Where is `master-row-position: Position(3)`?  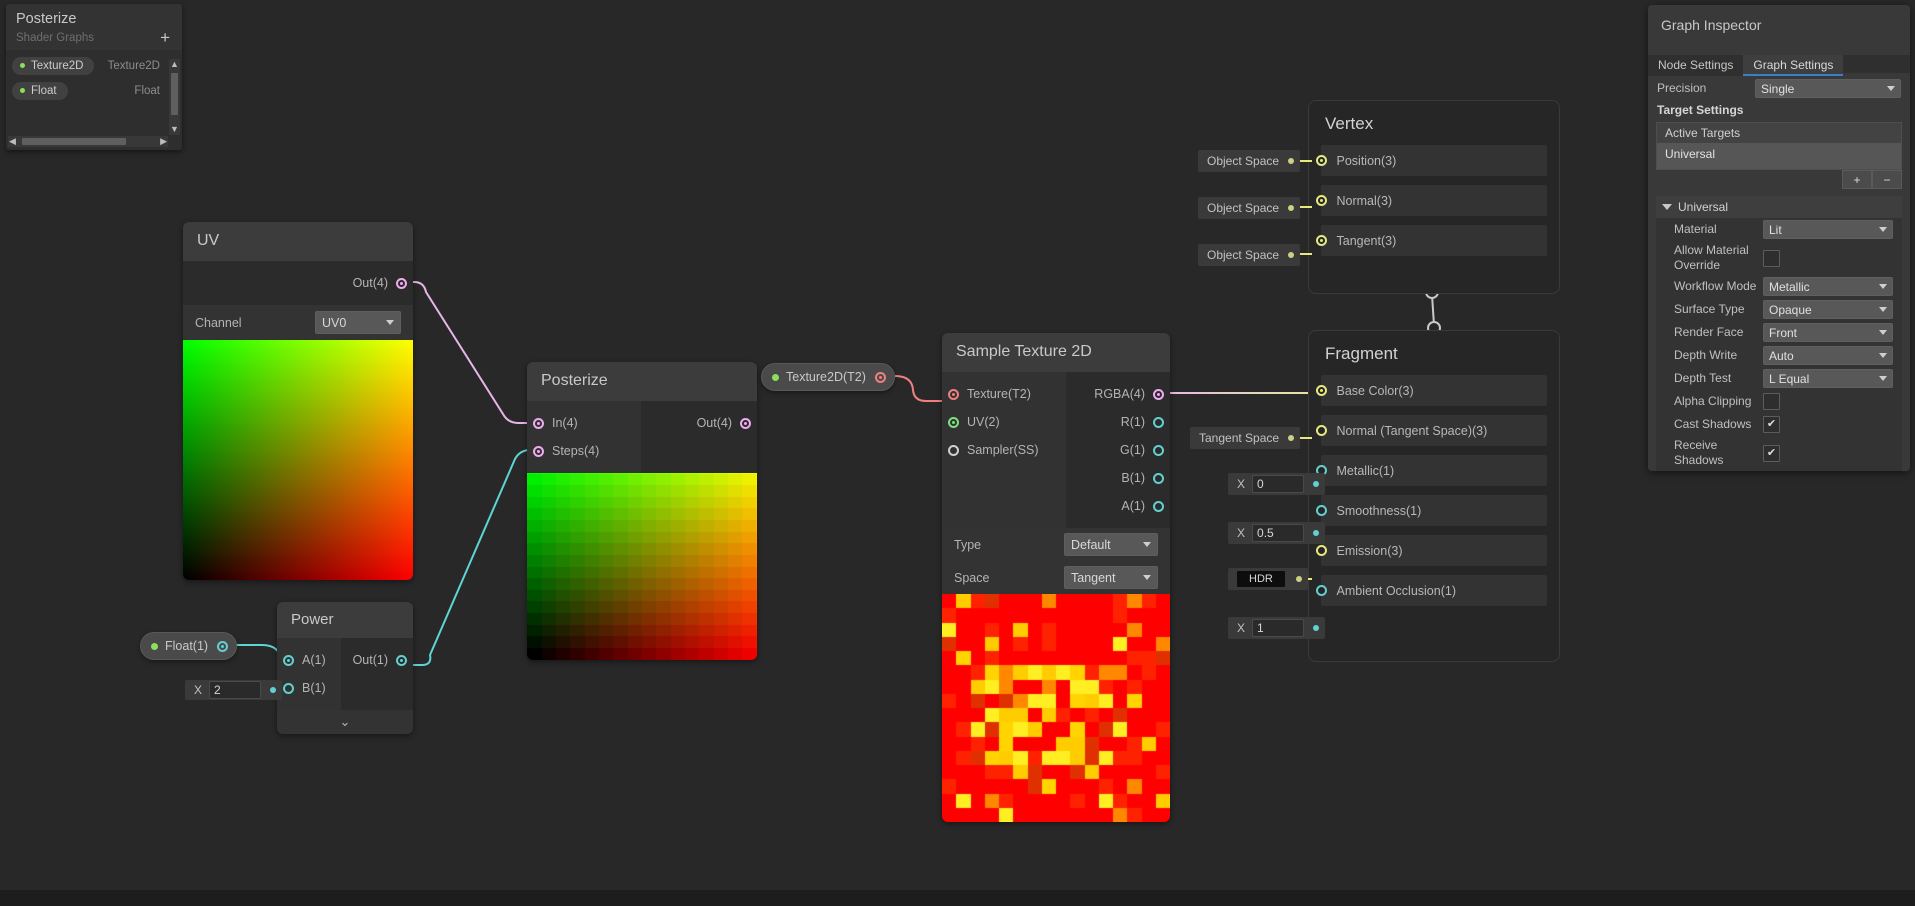 master-row-position: Position(3) is located at coordinates (1431, 160).